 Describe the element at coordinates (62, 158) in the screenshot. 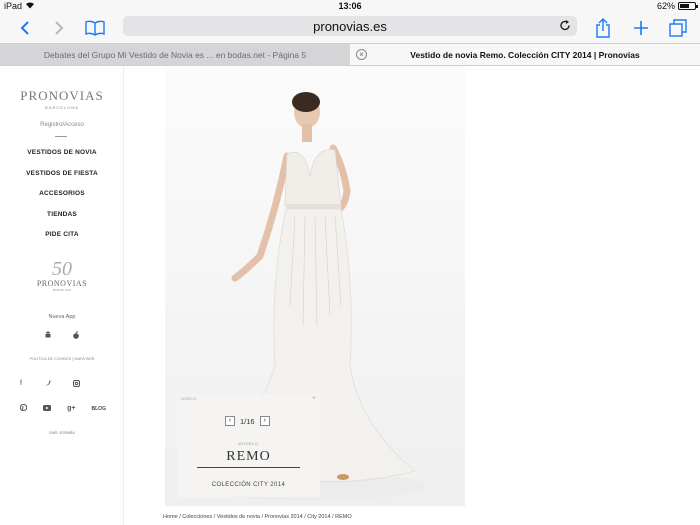

I see `menu-item-vestidos-novia: VESTIDOS DE NOVIA` at that location.